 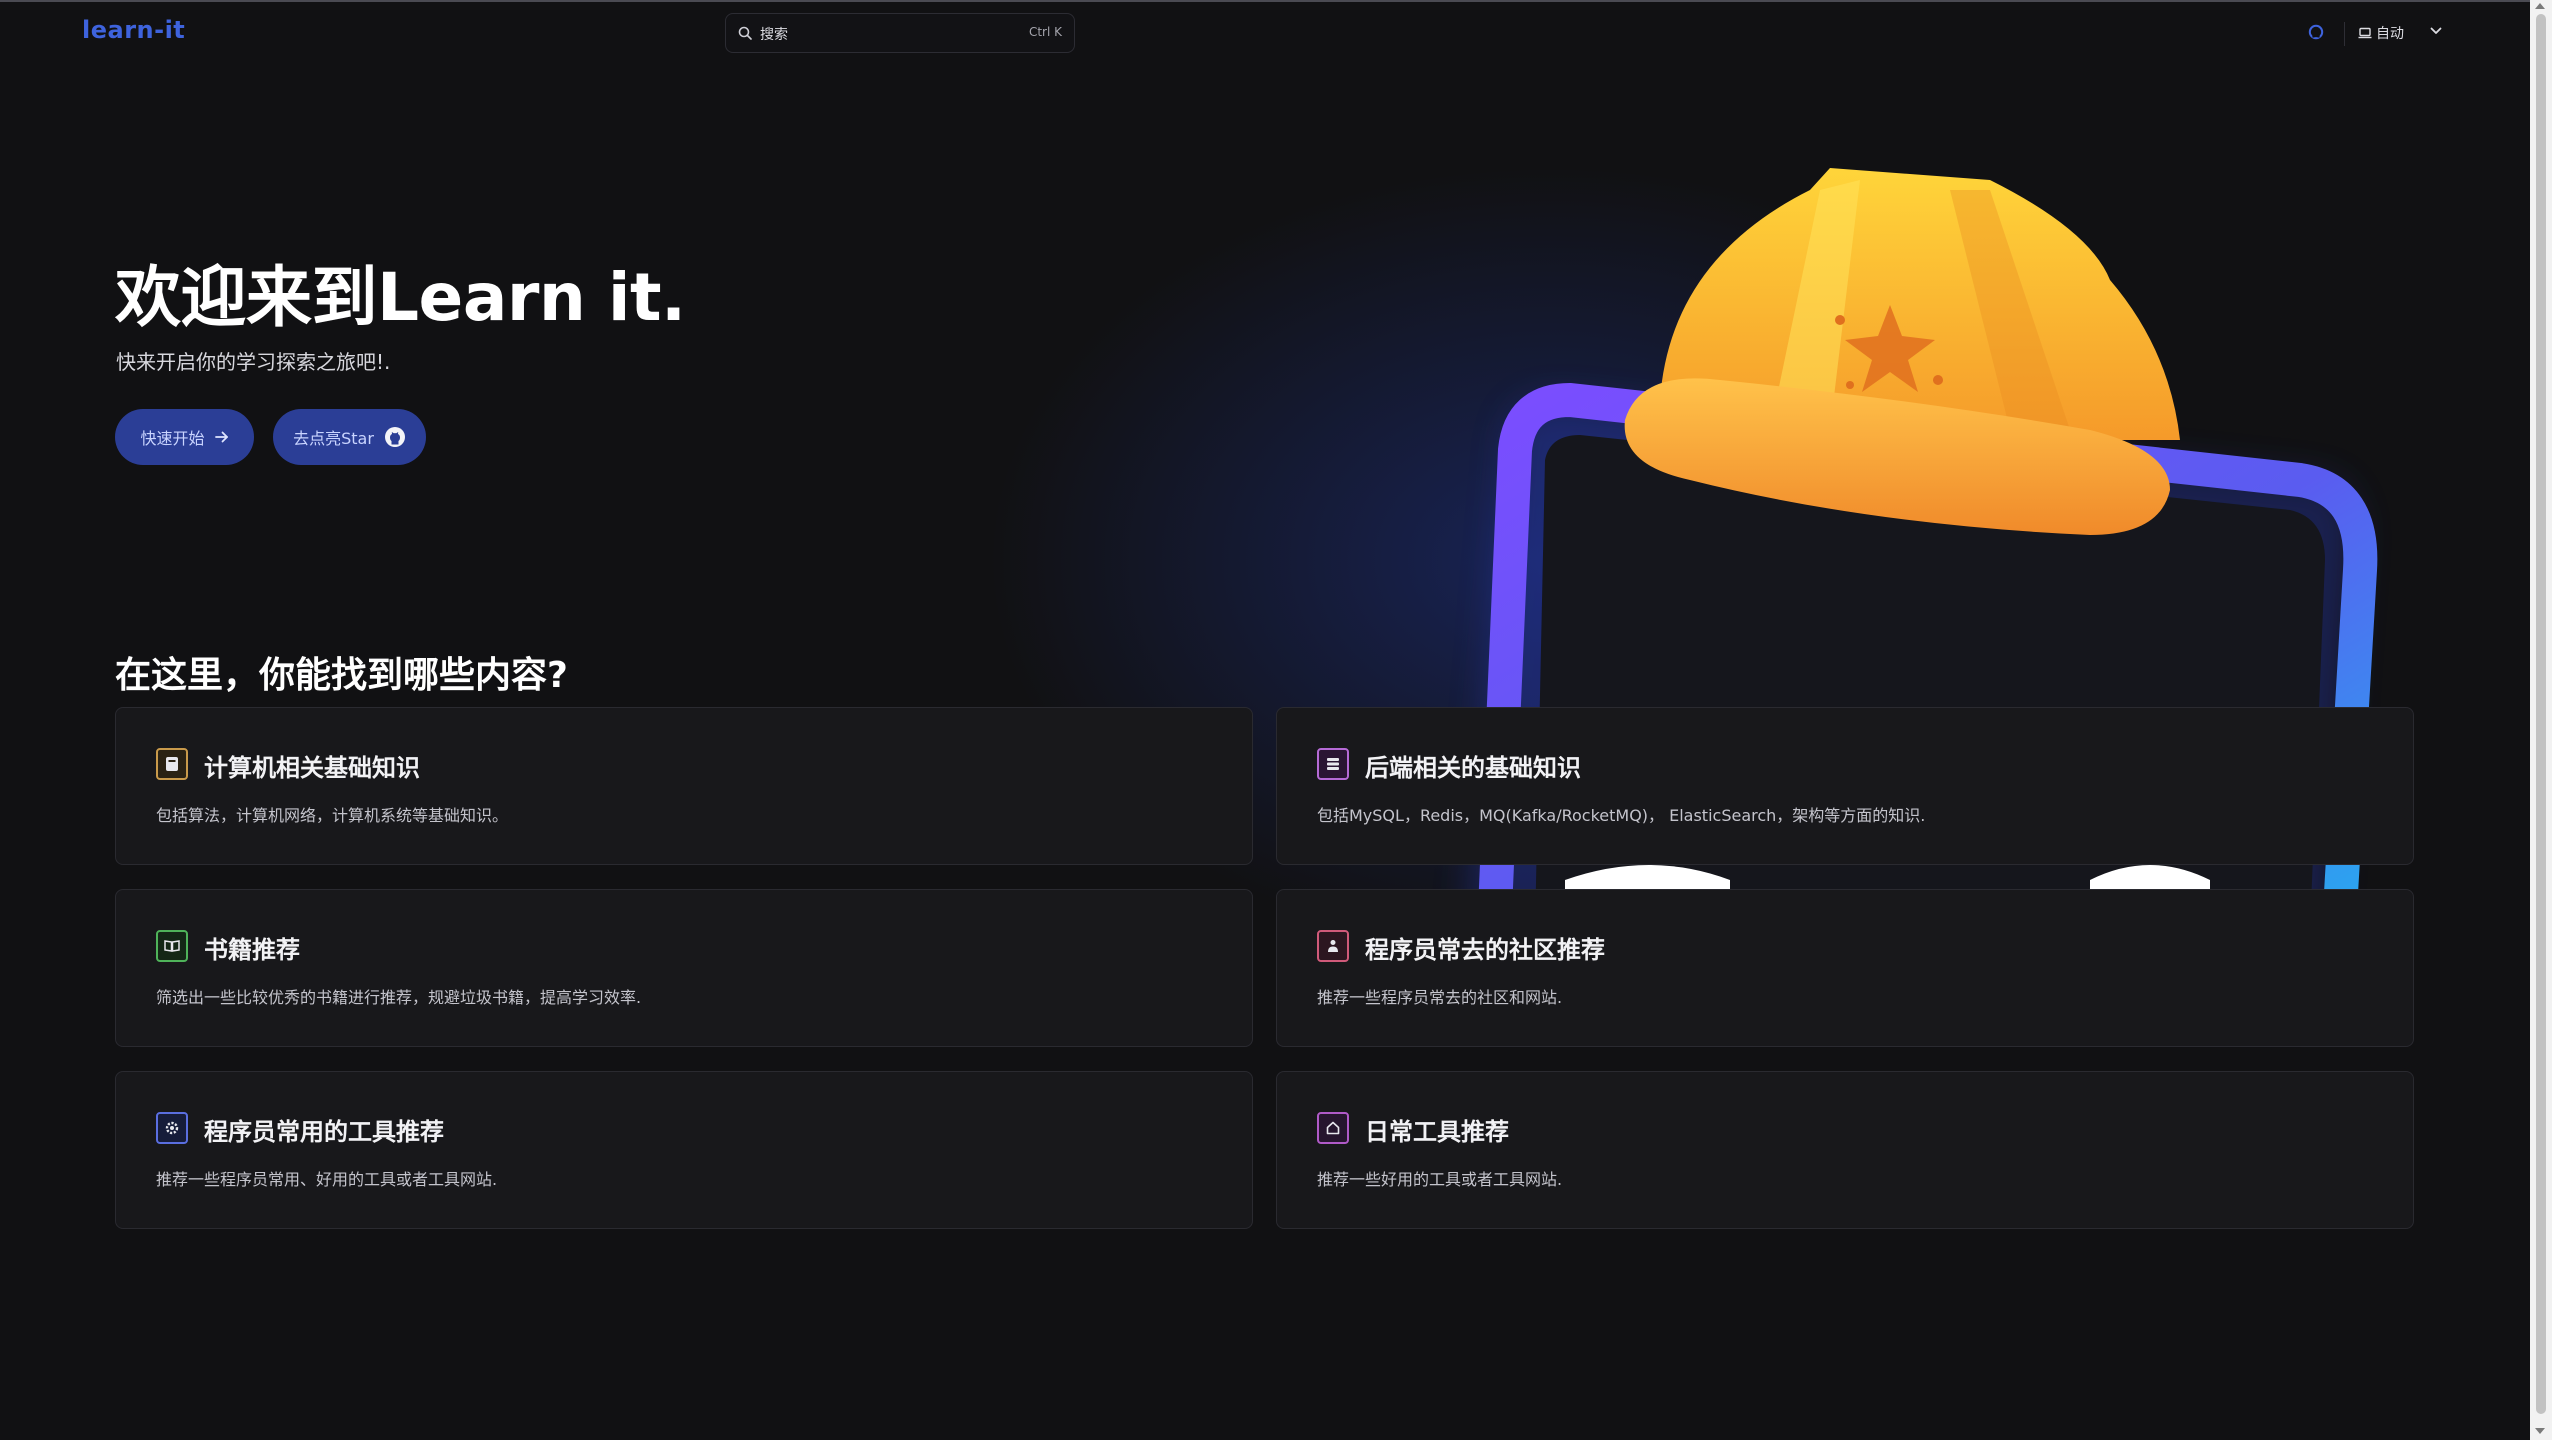 What do you see at coordinates (333, 438) in the screenshot?
I see `github-star-label: 去点亮Star` at bounding box center [333, 438].